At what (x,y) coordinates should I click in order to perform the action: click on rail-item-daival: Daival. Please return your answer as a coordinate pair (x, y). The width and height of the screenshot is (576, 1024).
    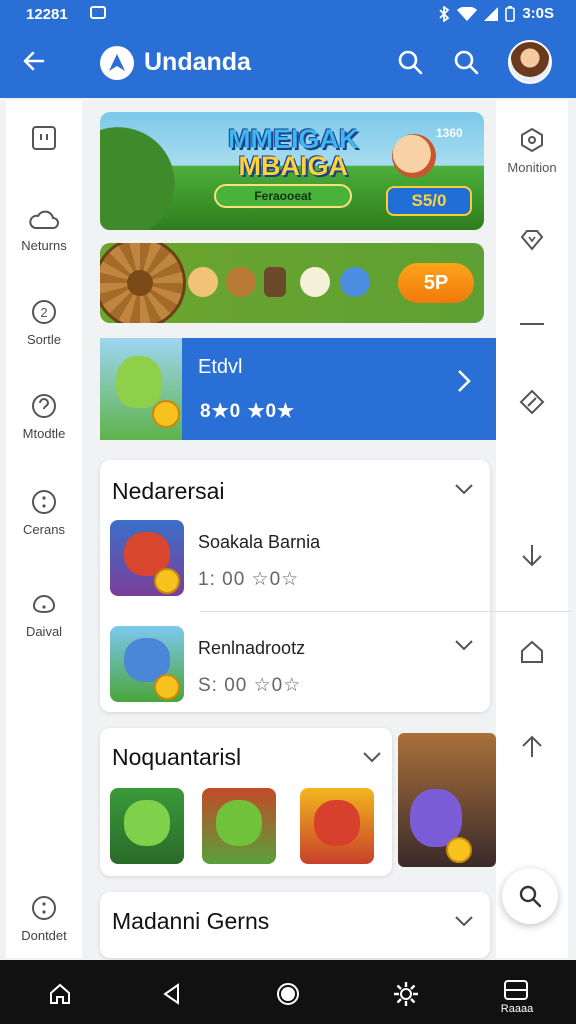
    Looking at the image, I should click on (44, 614).